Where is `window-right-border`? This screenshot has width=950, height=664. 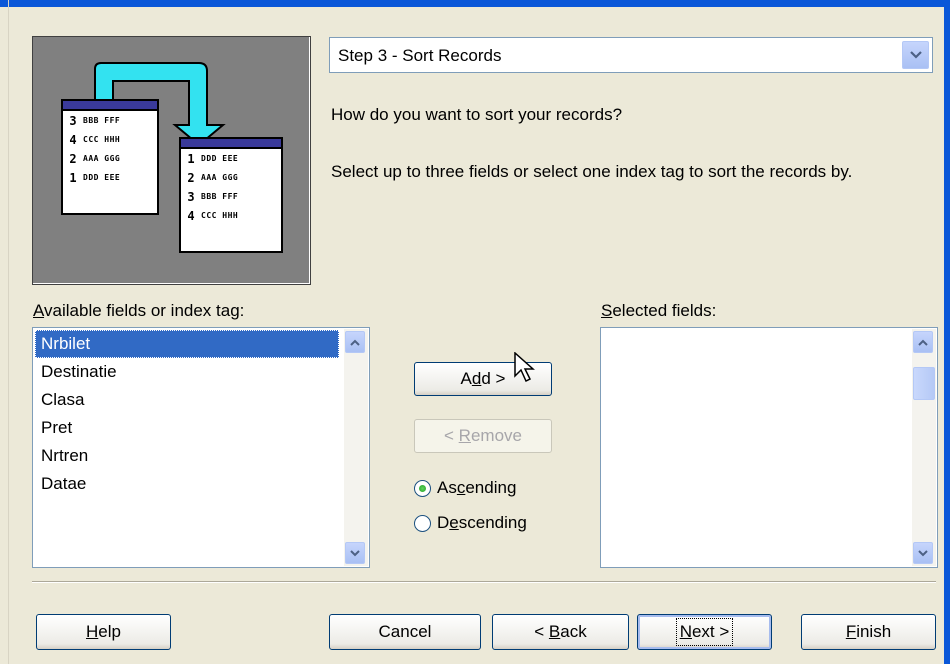 window-right-border is located at coordinates (947, 332).